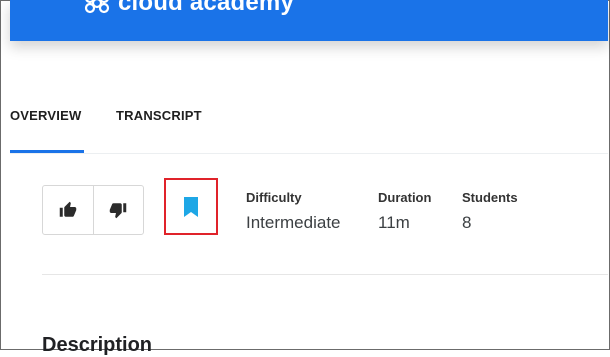 The image size is (610, 357). Describe the element at coordinates (467, 222) in the screenshot. I see `stat-value: 8` at that location.